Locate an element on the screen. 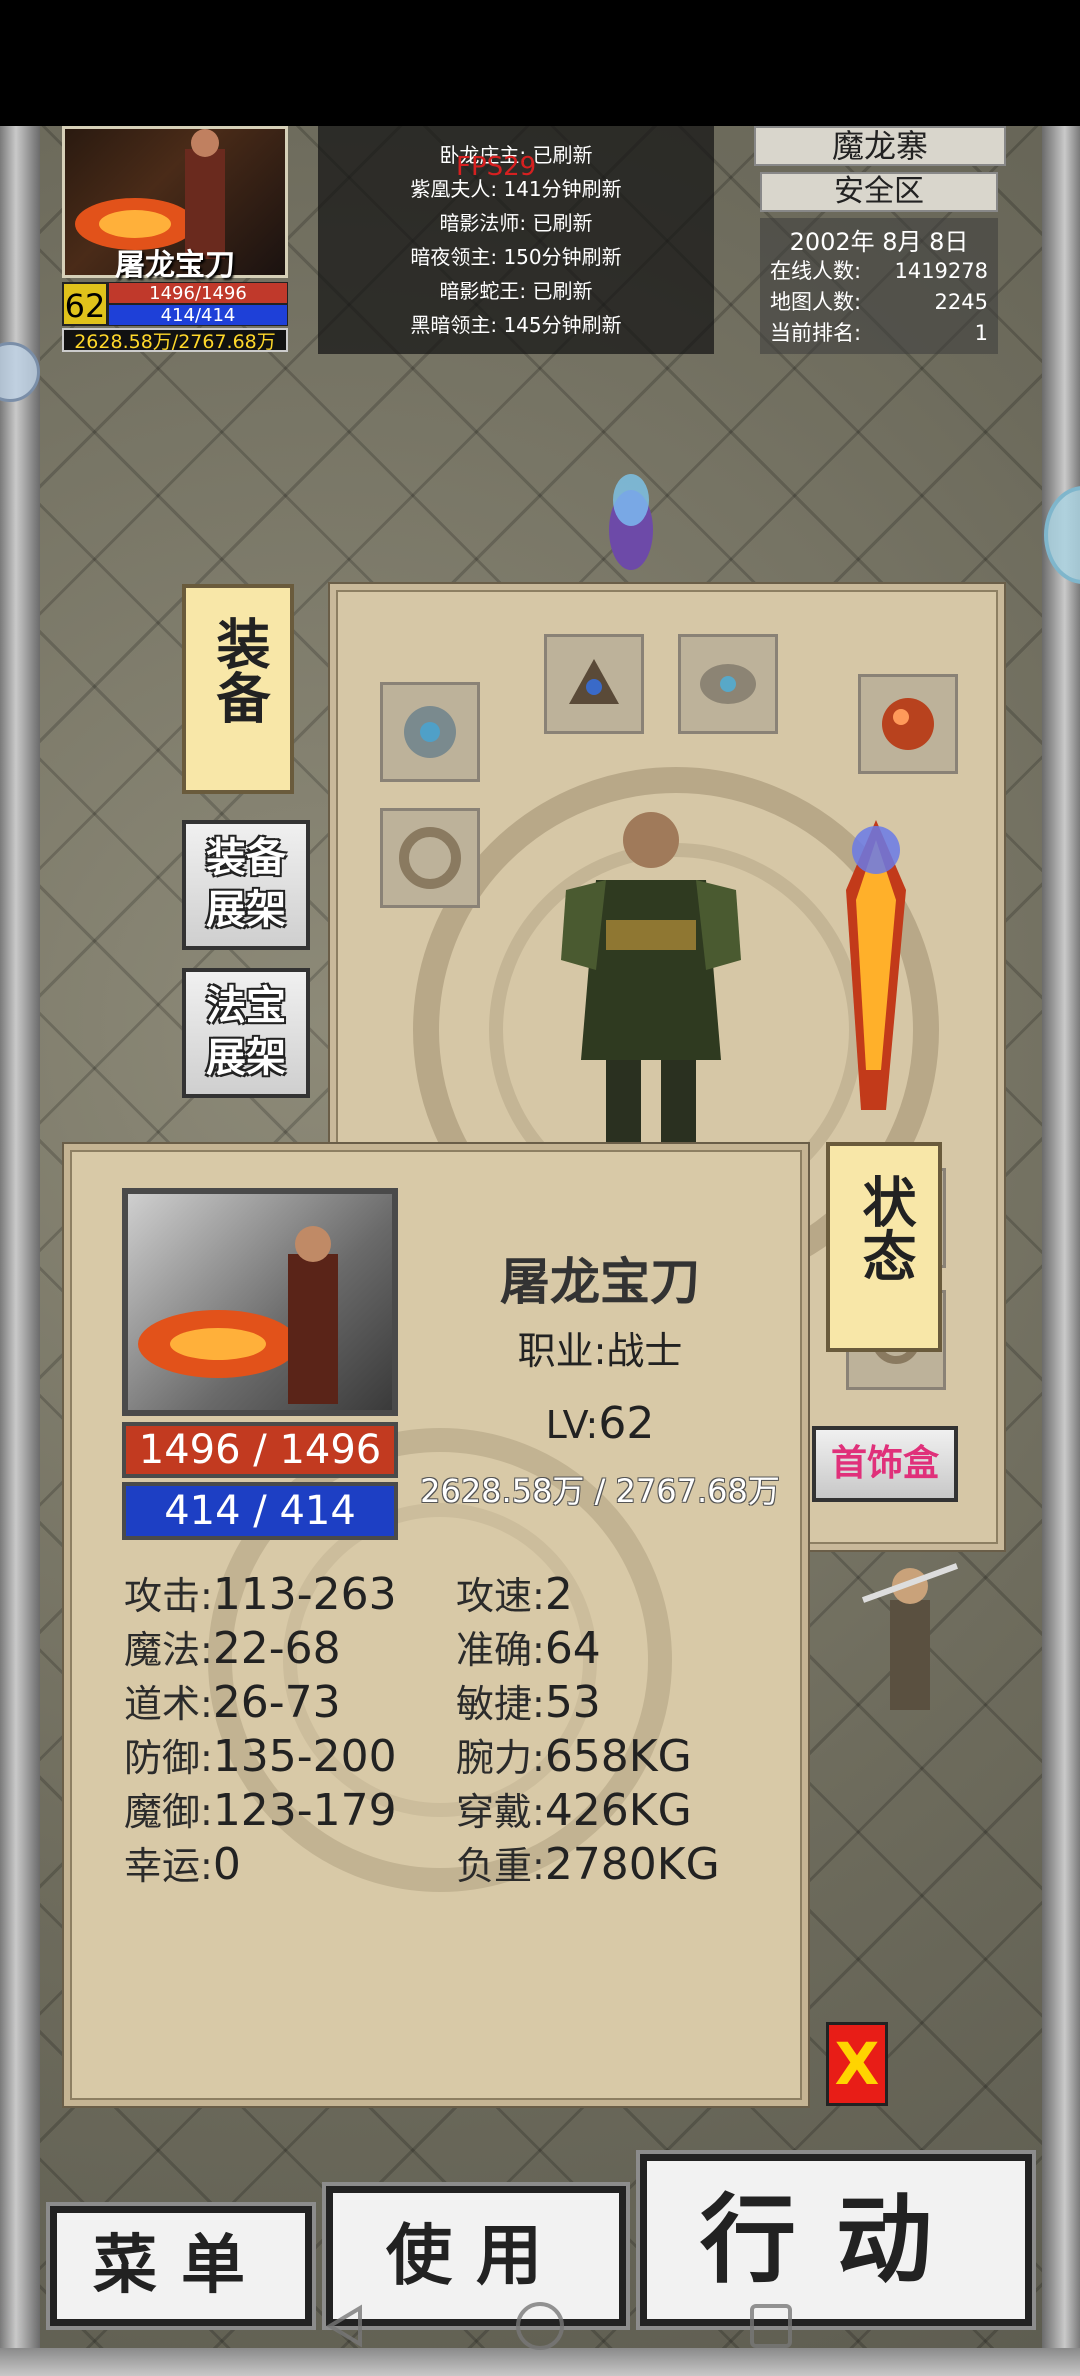 The height and width of the screenshot is (2376, 1080). tab-equipment-label: 装备 is located at coordinates (238, 670).